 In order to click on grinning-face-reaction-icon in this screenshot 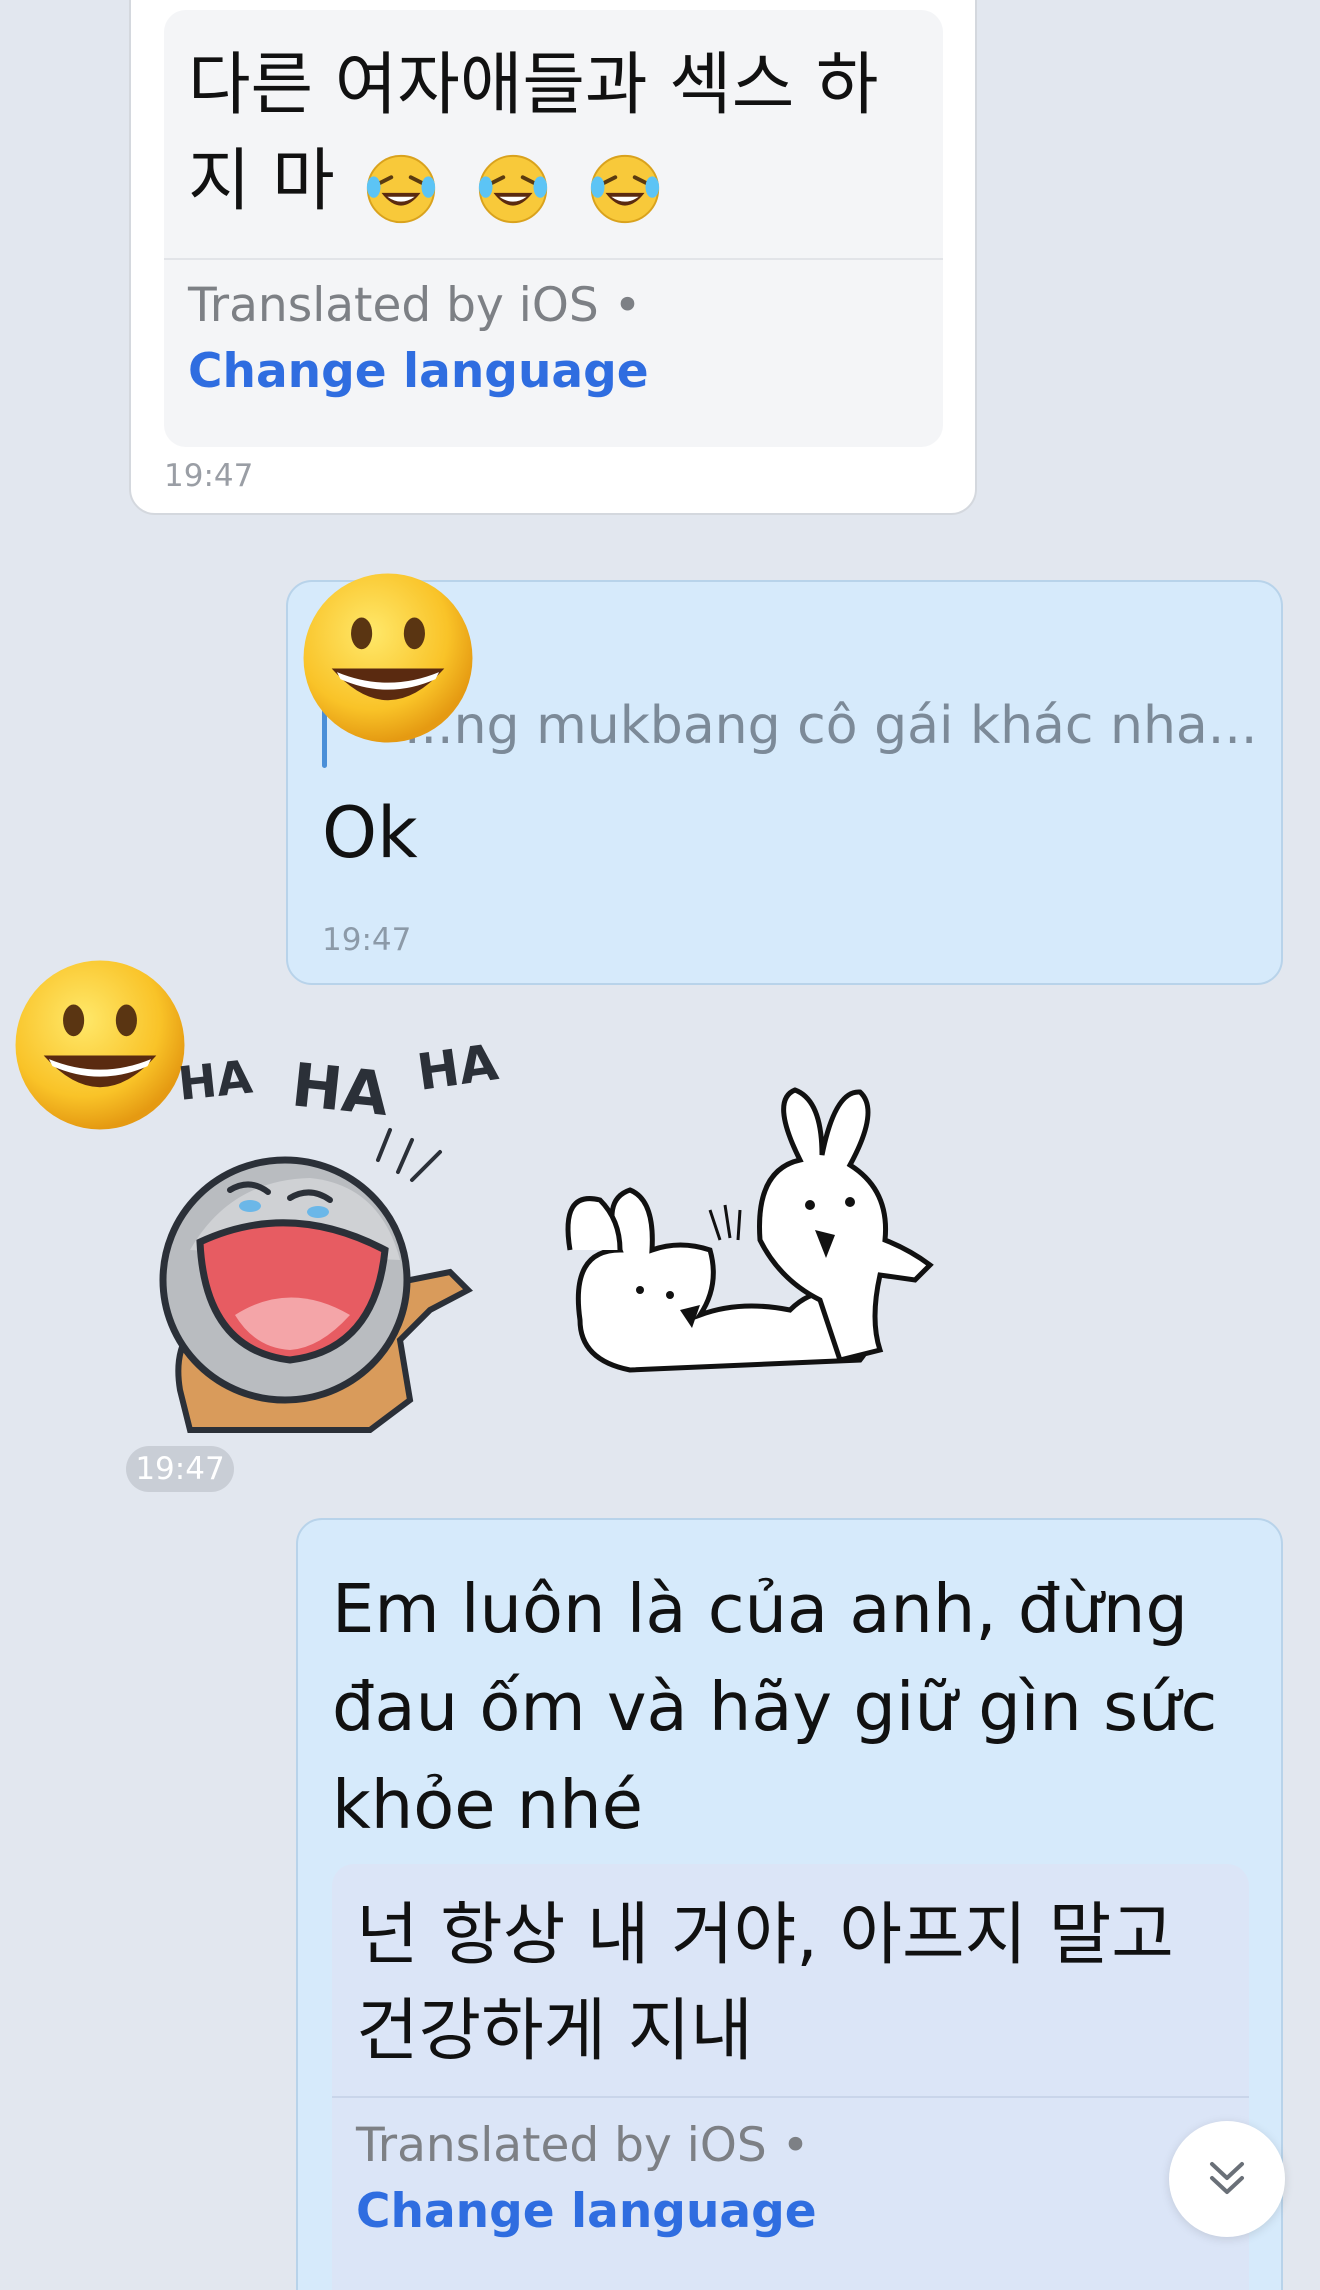, I will do `click(388, 658)`.